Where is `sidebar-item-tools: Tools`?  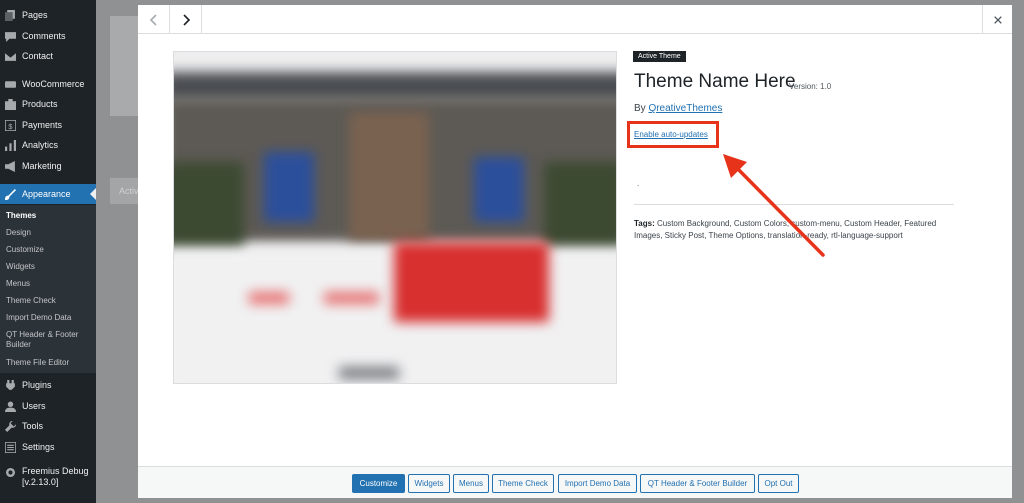
sidebar-item-tools: Tools is located at coordinates (48, 426).